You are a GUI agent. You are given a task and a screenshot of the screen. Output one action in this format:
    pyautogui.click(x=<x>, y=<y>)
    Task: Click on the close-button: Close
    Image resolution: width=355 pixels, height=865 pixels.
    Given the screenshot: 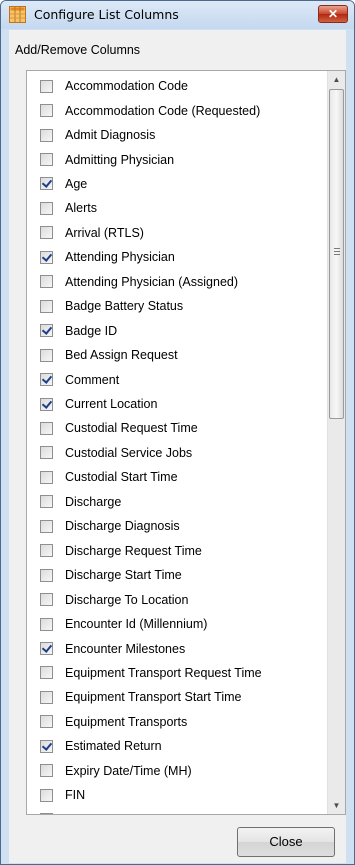 What is the action you would take?
    pyautogui.click(x=286, y=842)
    